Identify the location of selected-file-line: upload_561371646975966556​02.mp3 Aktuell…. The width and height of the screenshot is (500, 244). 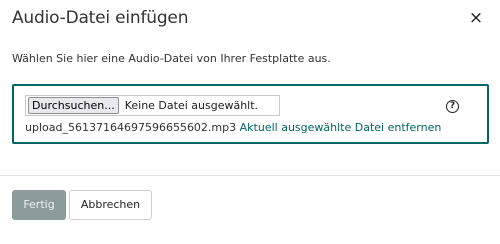
(233, 127).